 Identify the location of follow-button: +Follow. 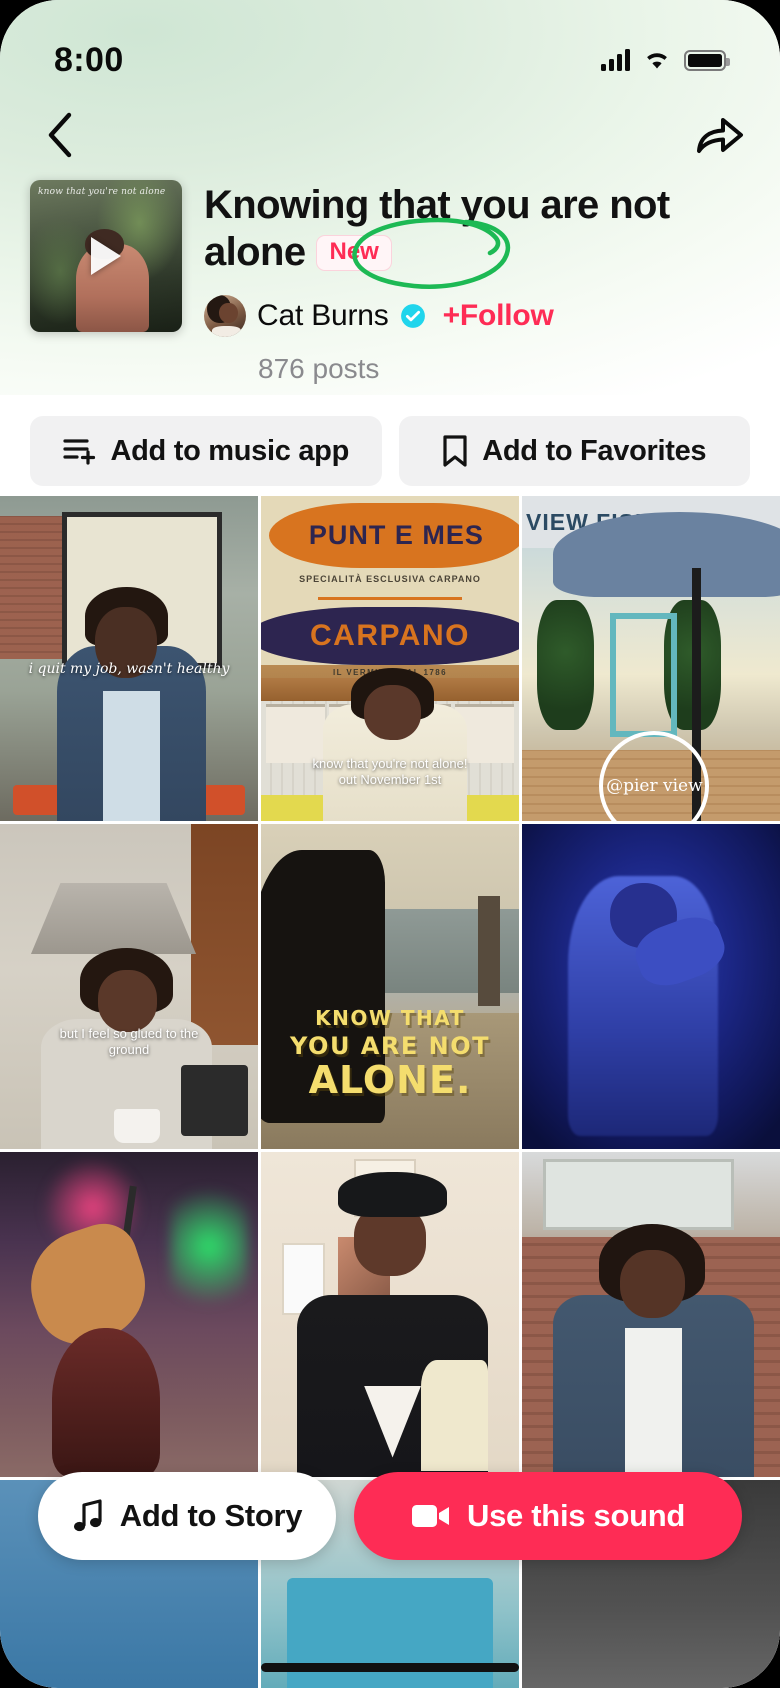
(498, 316).